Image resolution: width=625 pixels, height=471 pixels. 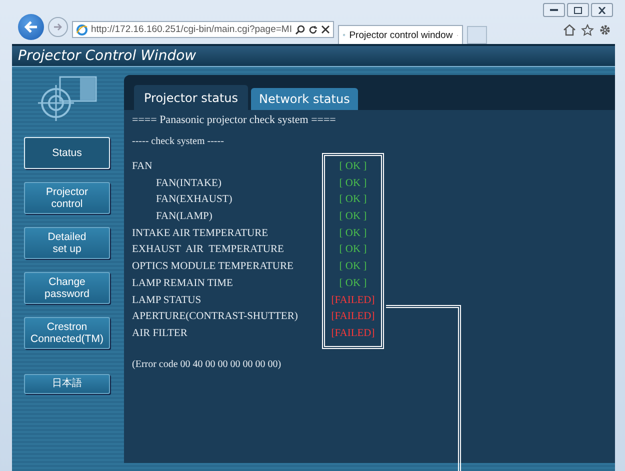 What do you see at coordinates (215, 317) in the screenshot?
I see `check-label: APERTURE(CONTRAST-SHUTTER)` at bounding box center [215, 317].